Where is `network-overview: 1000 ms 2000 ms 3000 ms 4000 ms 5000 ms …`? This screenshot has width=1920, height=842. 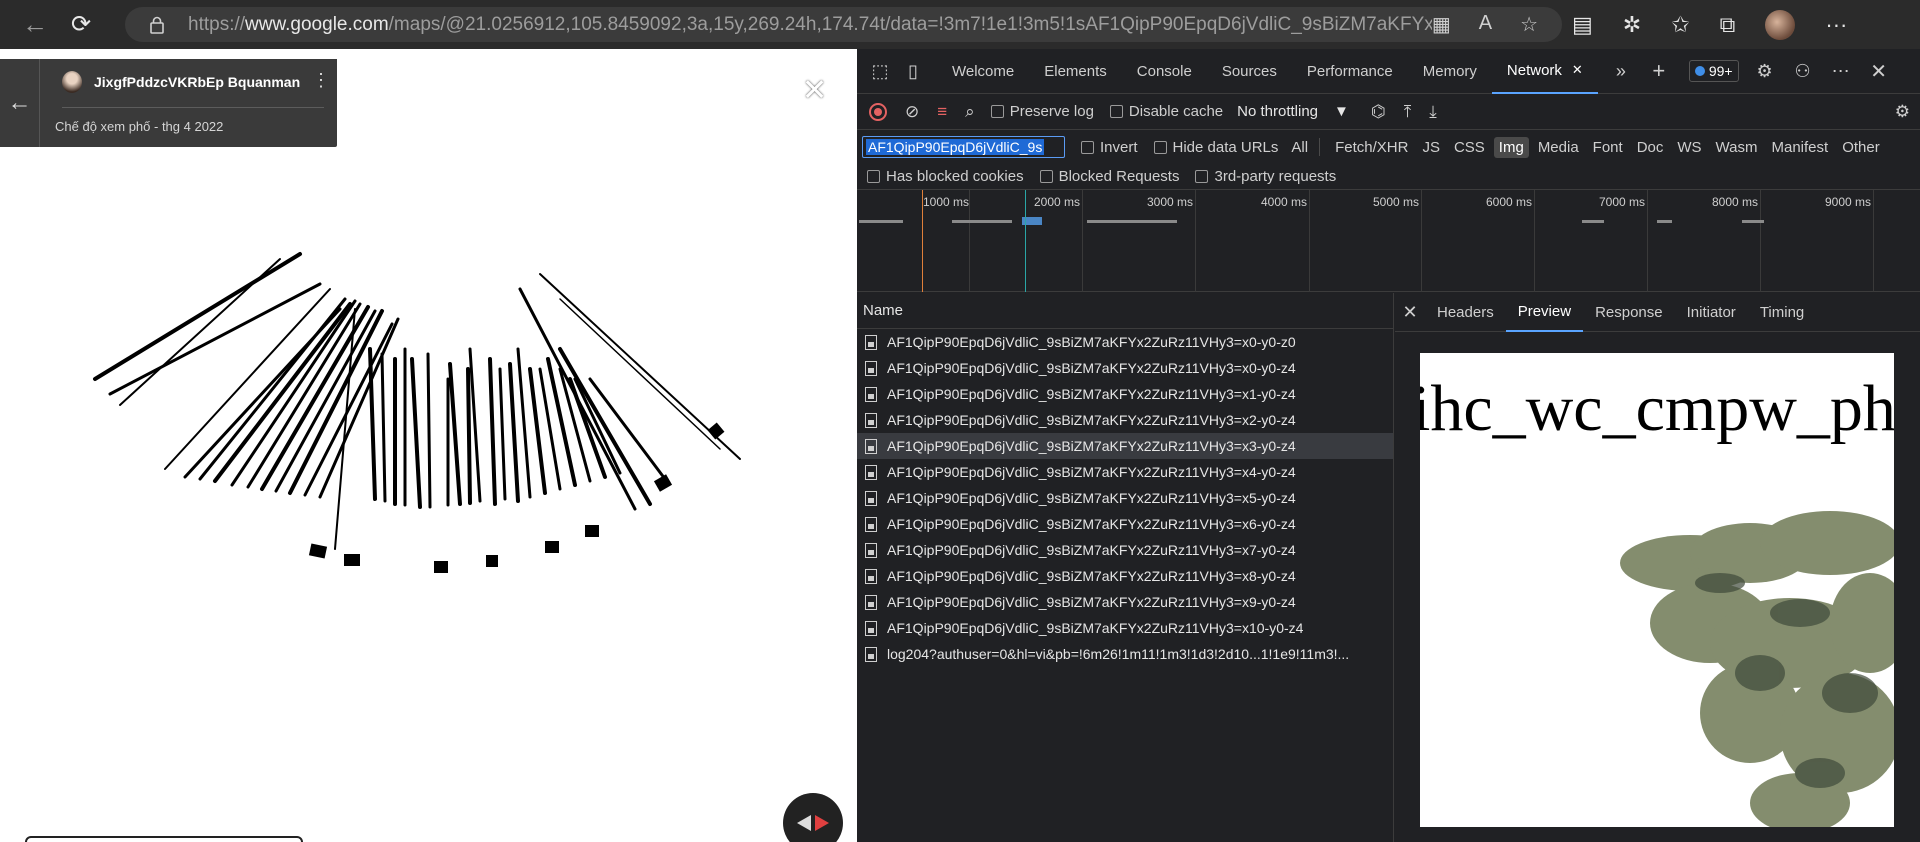
network-overview: 1000 ms 2000 ms 3000 ms 4000 ms 5000 ms … is located at coordinates (1388, 241).